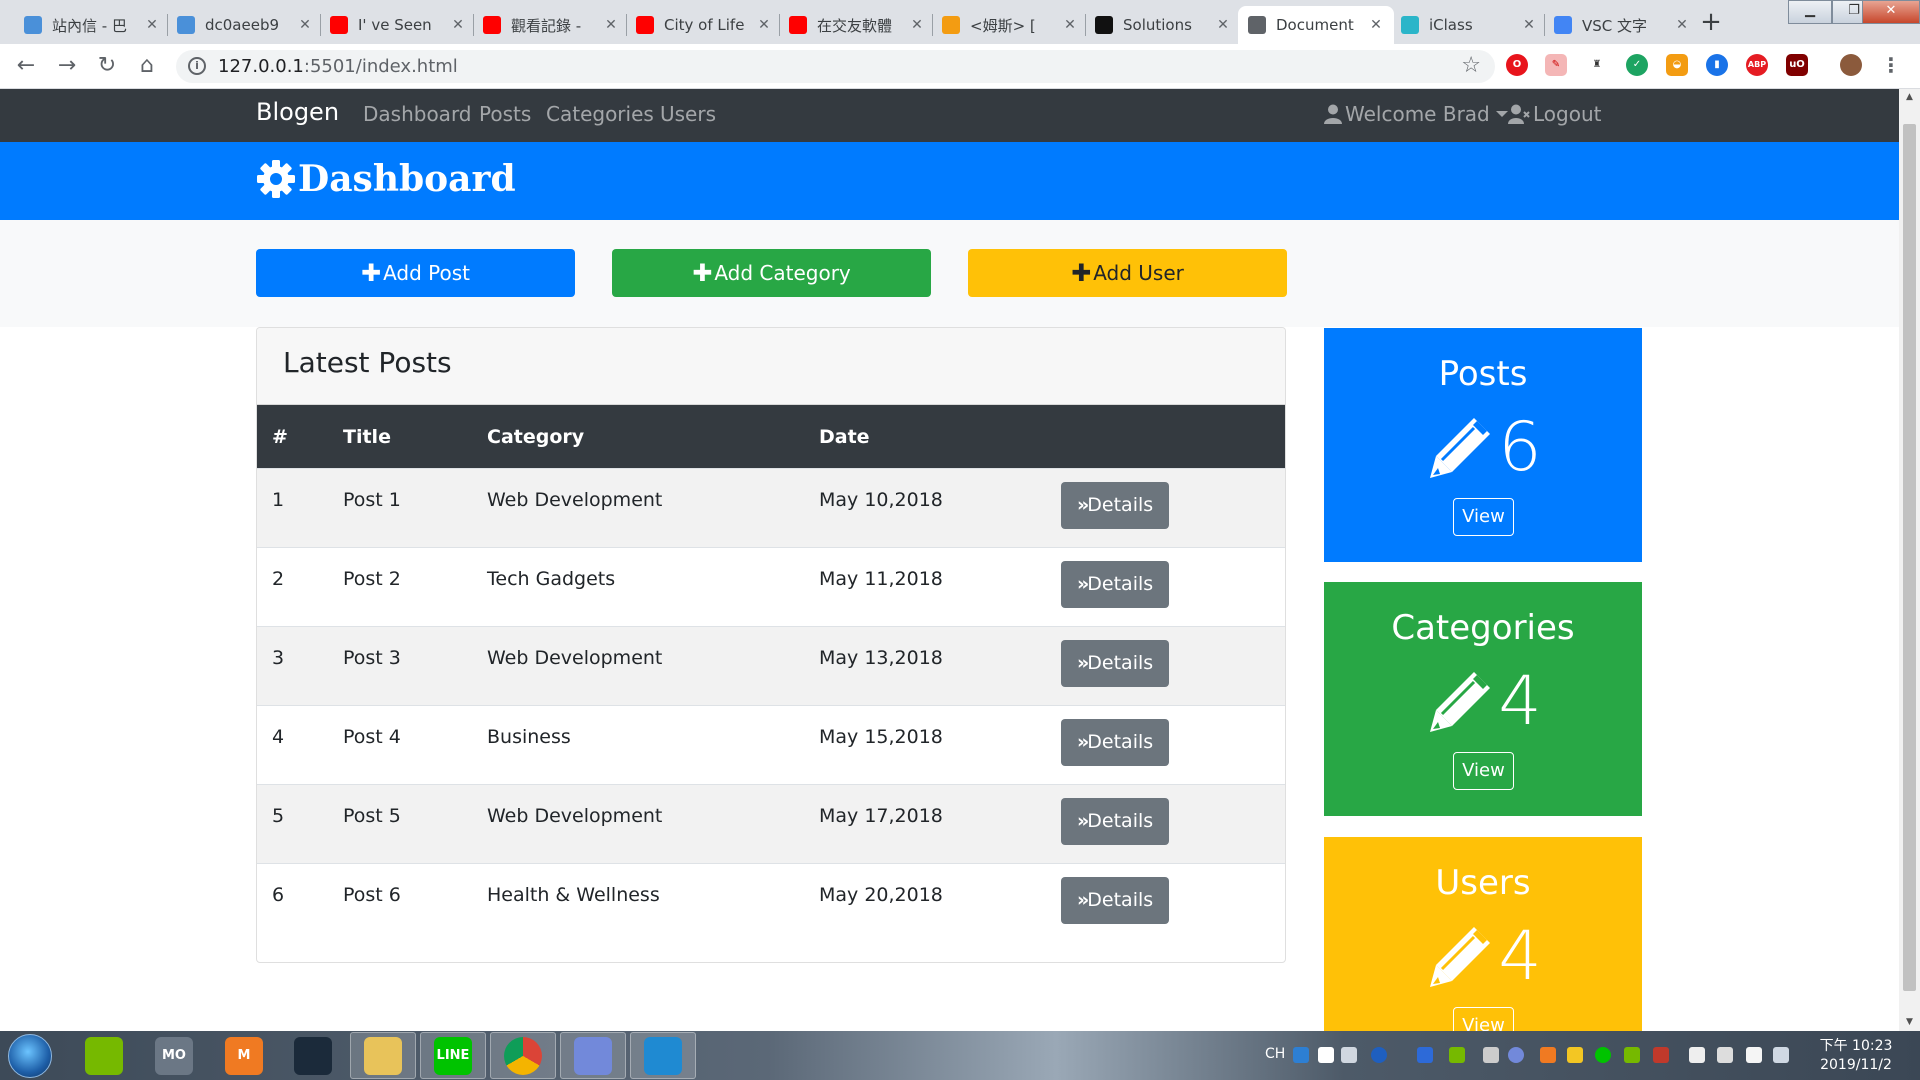  What do you see at coordinates (174, 1055) in the screenshot?
I see `taskbar-app: MO` at bounding box center [174, 1055].